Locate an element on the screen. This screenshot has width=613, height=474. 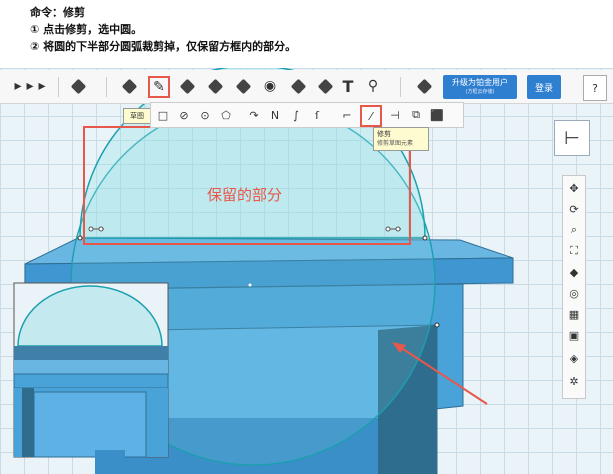
trim-tooltip-desc: 修剪草图元素 is located at coordinates (395, 143).